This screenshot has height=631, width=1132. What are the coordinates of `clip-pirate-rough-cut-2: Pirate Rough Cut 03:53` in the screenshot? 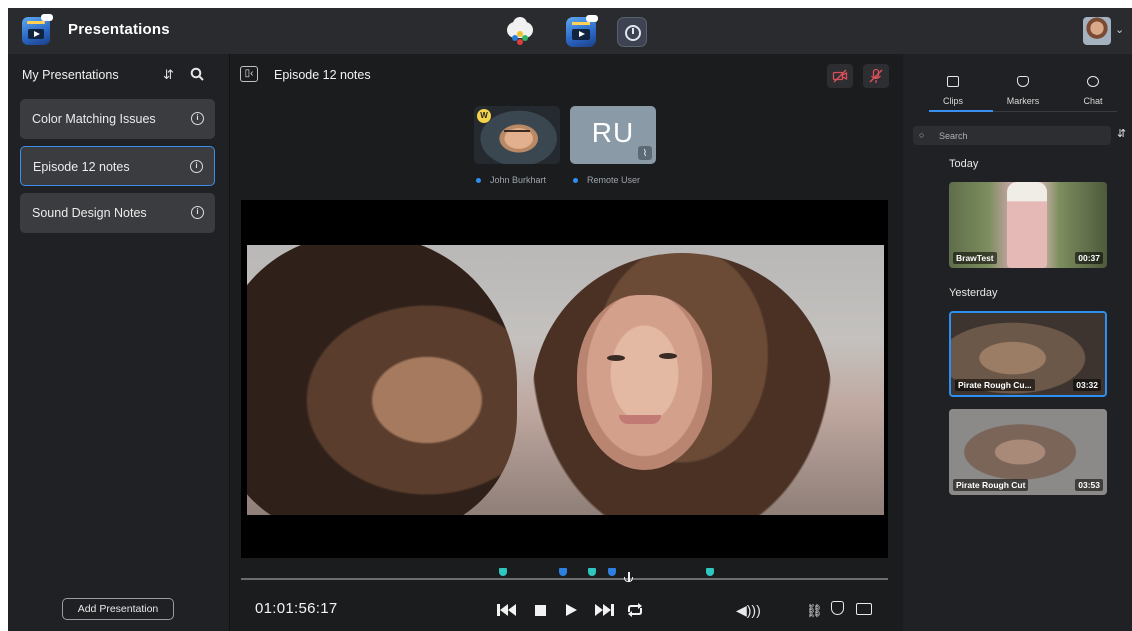 It's located at (1028, 452).